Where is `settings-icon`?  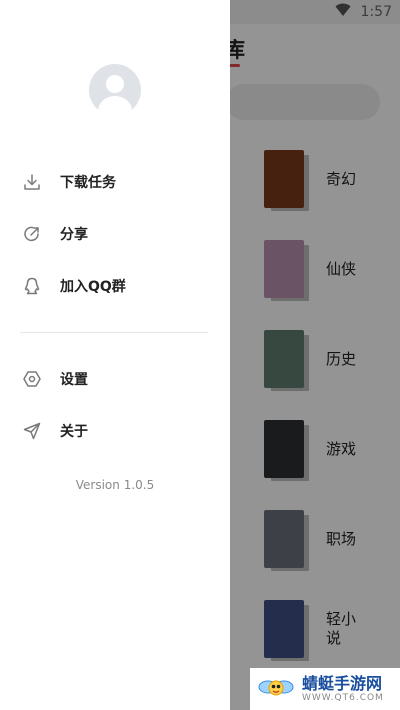 settings-icon is located at coordinates (32, 379).